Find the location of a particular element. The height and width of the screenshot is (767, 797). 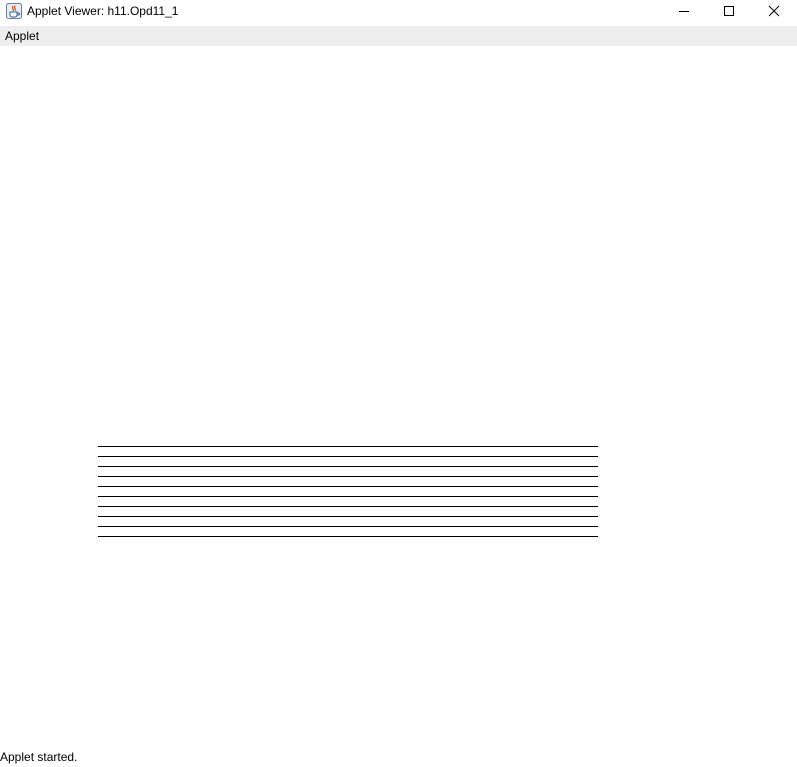

java-cup-icon is located at coordinates (14, 11).